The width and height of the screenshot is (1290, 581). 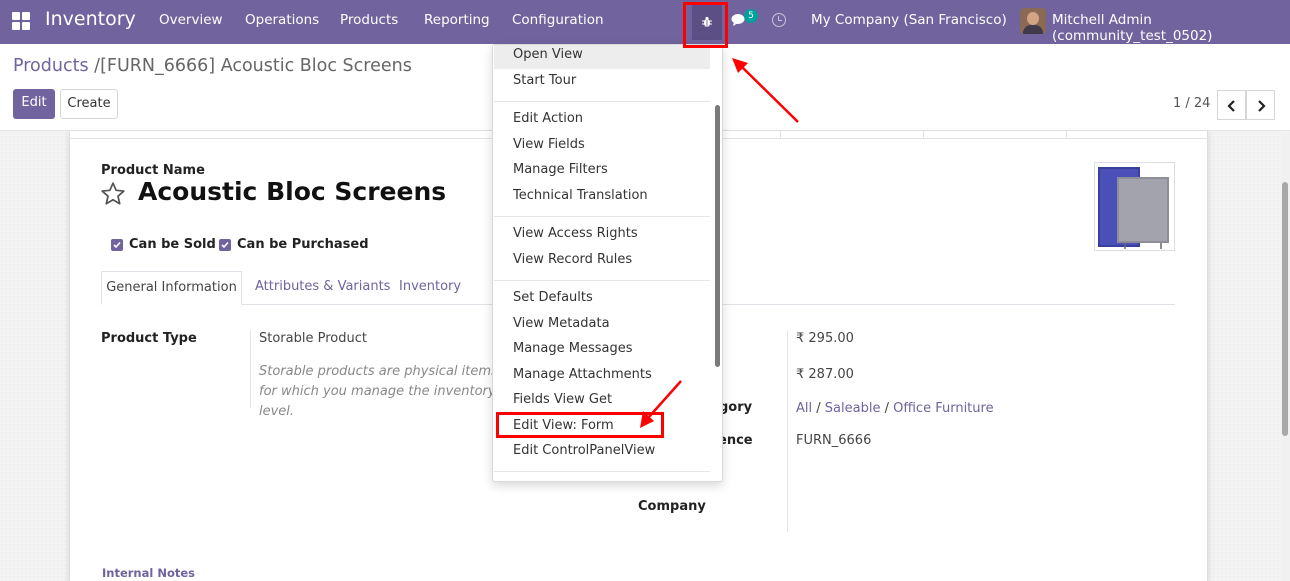 I want to click on arrow-to-edit-view-form, so click(x=661, y=404).